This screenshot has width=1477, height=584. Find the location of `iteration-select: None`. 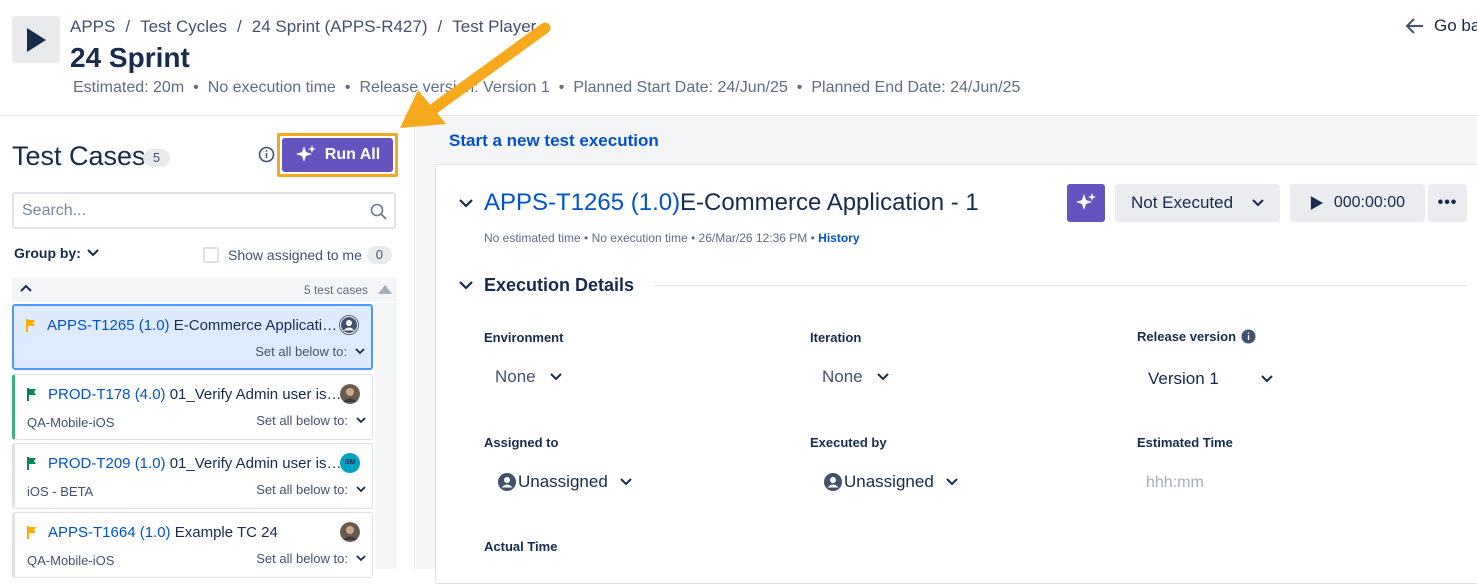

iteration-select: None is located at coordinates (855, 377).